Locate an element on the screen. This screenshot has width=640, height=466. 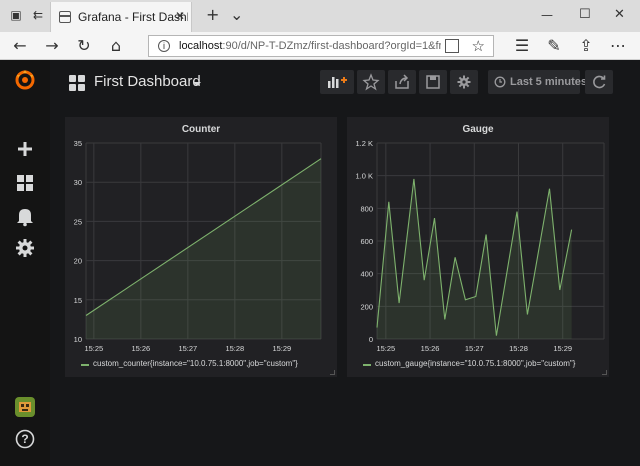
pen-icon: ✎ is located at coordinates (554, 46).